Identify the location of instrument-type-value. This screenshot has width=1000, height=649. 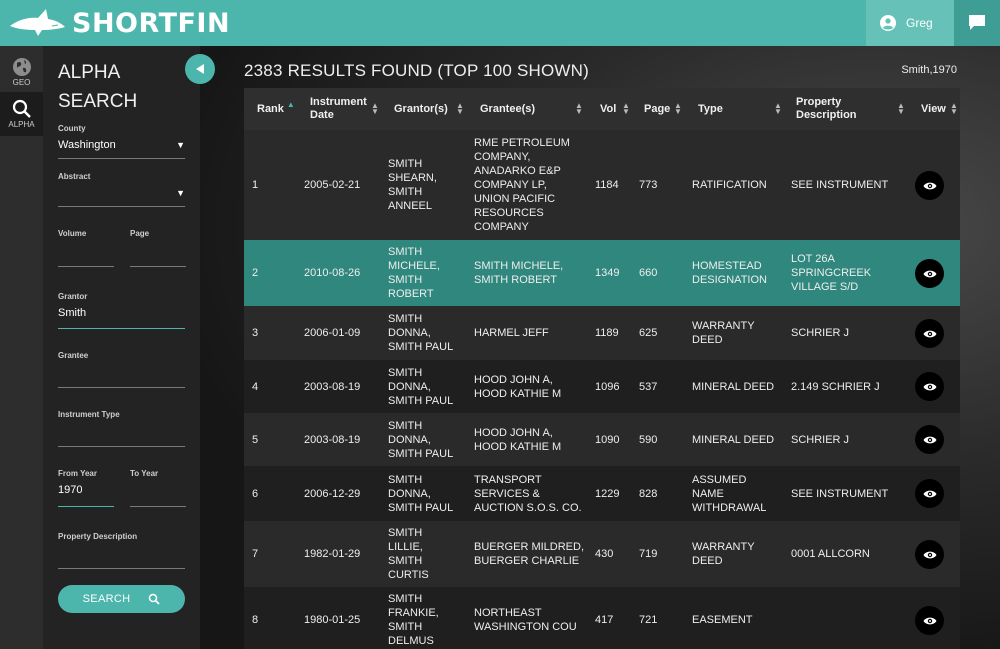
(121, 431).